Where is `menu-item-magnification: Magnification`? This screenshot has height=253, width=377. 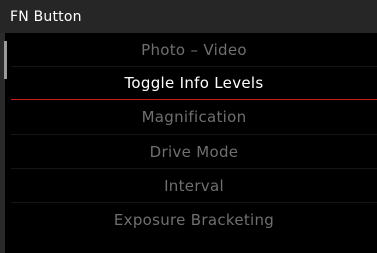 menu-item-magnification: Magnification is located at coordinates (194, 117).